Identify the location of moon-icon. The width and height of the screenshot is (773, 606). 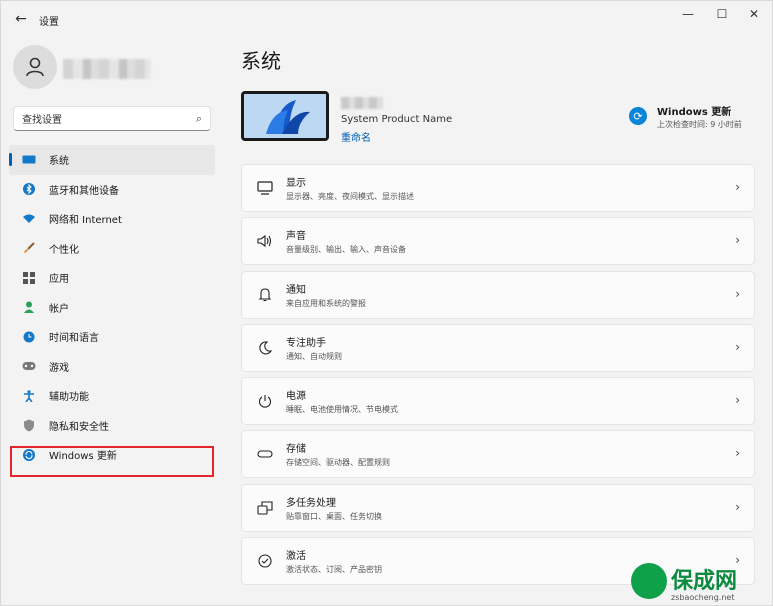
(265, 348).